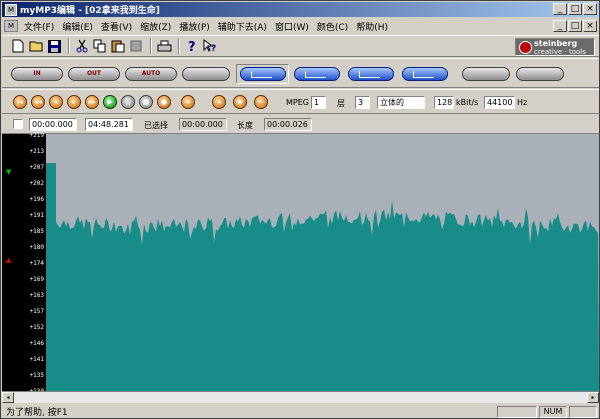 Image resolution: width=600 pixels, height=419 pixels. Describe the element at coordinates (38, 102) in the screenshot. I see `rewind-icon: ◂◂` at that location.